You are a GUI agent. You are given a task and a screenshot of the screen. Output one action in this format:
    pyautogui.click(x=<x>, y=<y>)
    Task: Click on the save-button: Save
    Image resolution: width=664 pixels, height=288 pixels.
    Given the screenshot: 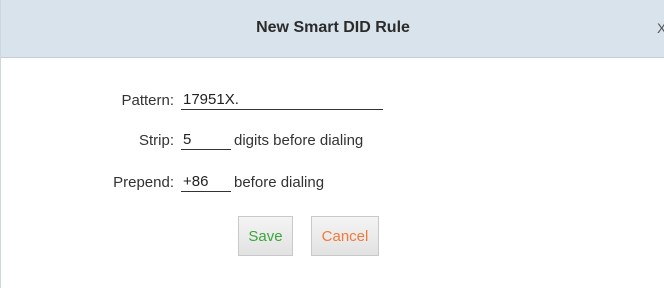 What is the action you would take?
    pyautogui.click(x=265, y=236)
    